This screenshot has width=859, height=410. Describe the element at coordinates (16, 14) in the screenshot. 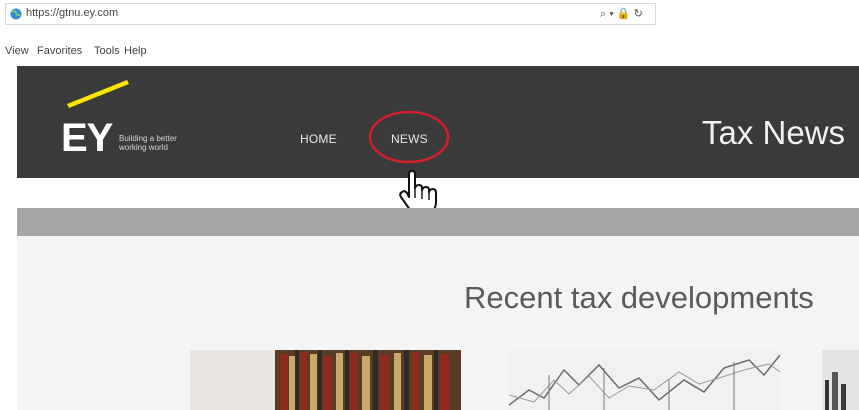

I see `globe-icon` at that location.